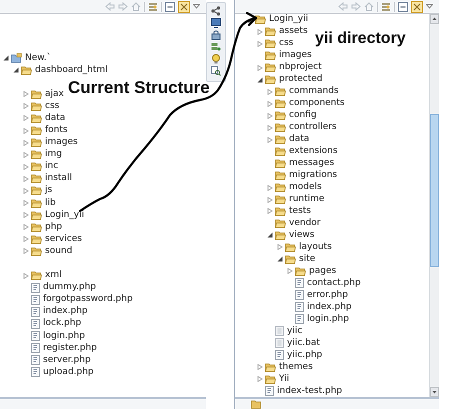 The height and width of the screenshot is (409, 474). What do you see at coordinates (309, 391) in the screenshot?
I see `tree-item: index-test.php` at bounding box center [309, 391].